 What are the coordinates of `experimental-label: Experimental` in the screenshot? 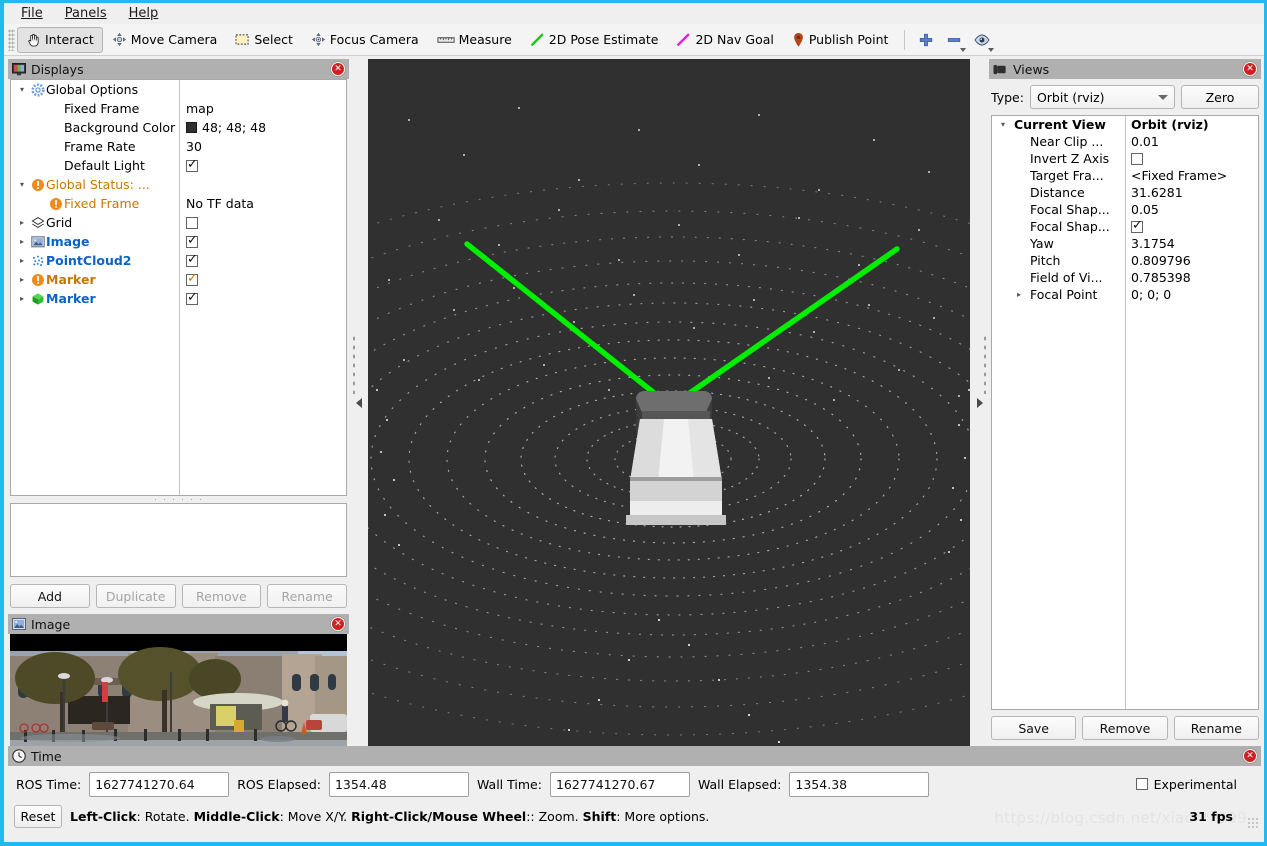 It's located at (1195, 784).